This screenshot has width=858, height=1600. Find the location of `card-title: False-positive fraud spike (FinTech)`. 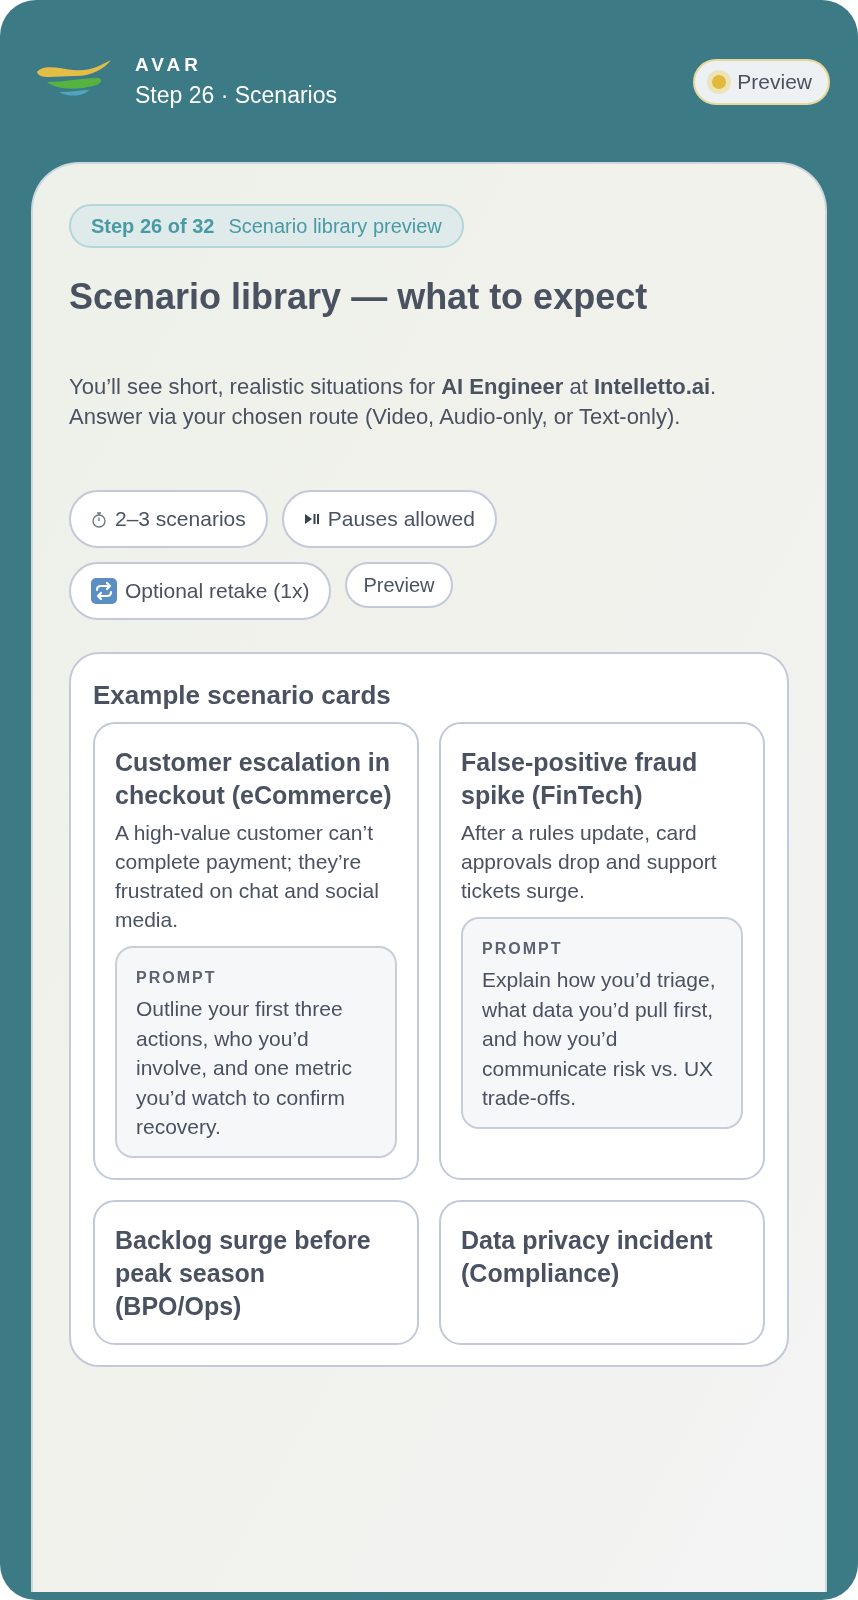

card-title: False-positive fraud spike (FinTech) is located at coordinates (580, 779).